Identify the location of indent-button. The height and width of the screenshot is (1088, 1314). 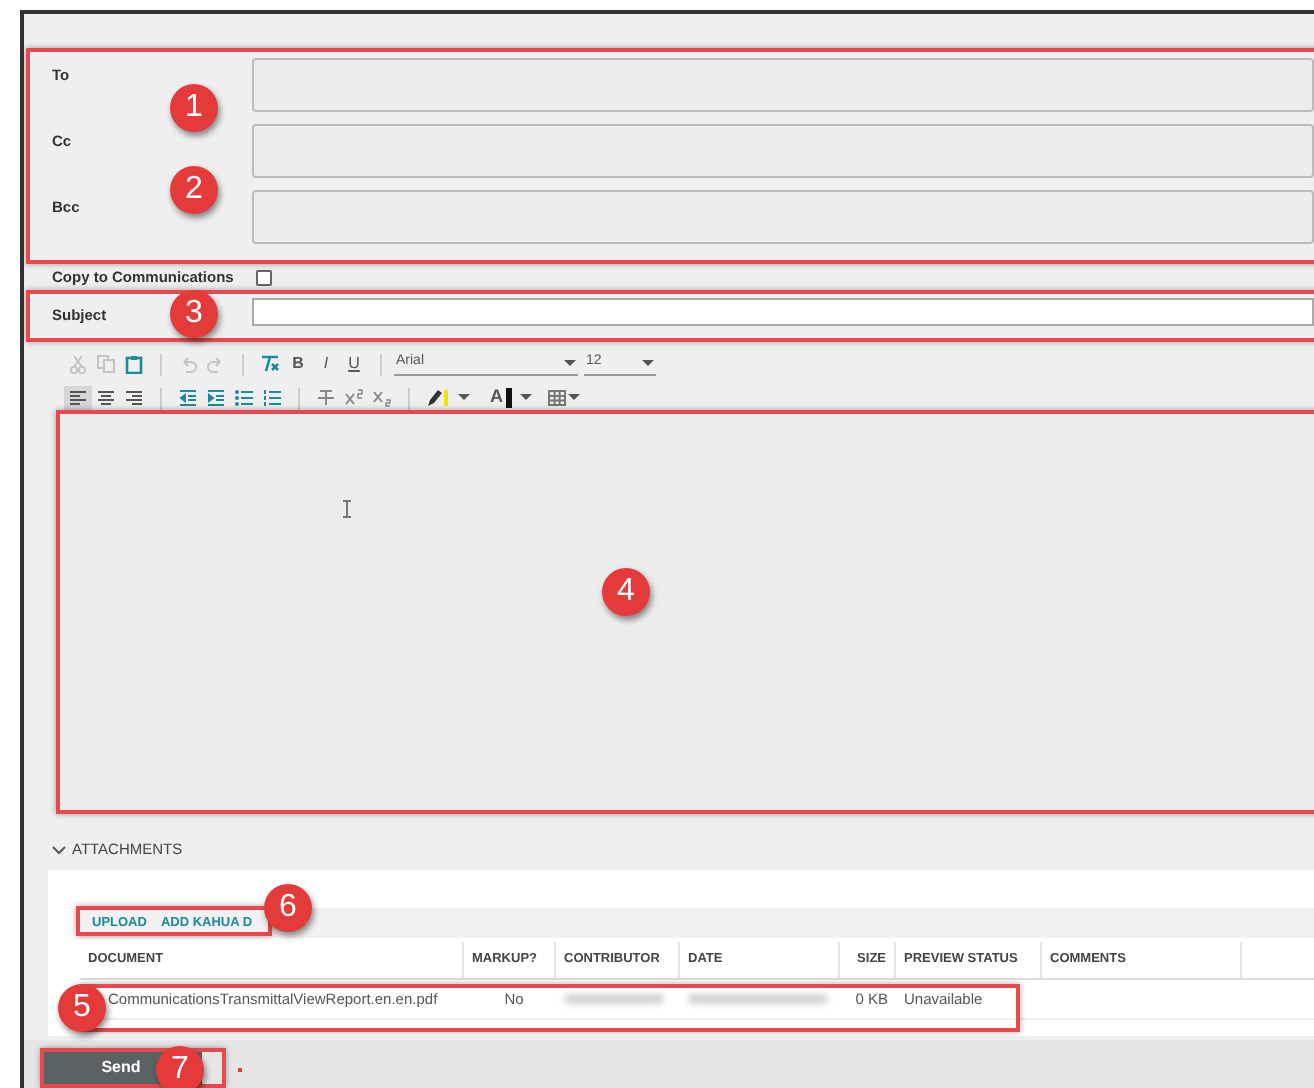
(216, 398).